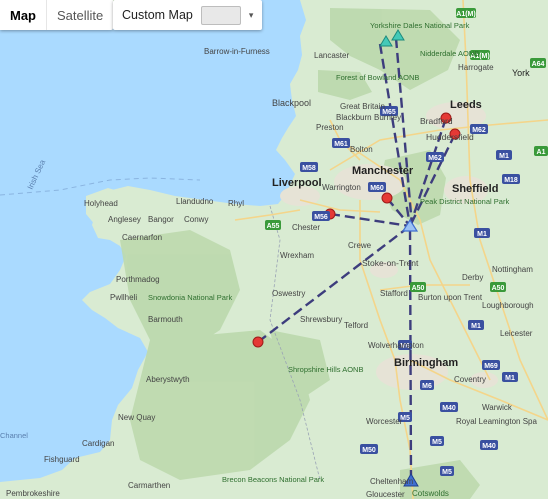 The image size is (548, 499). Describe the element at coordinates (309, 168) in the screenshot. I see `road-shield: M58` at that location.